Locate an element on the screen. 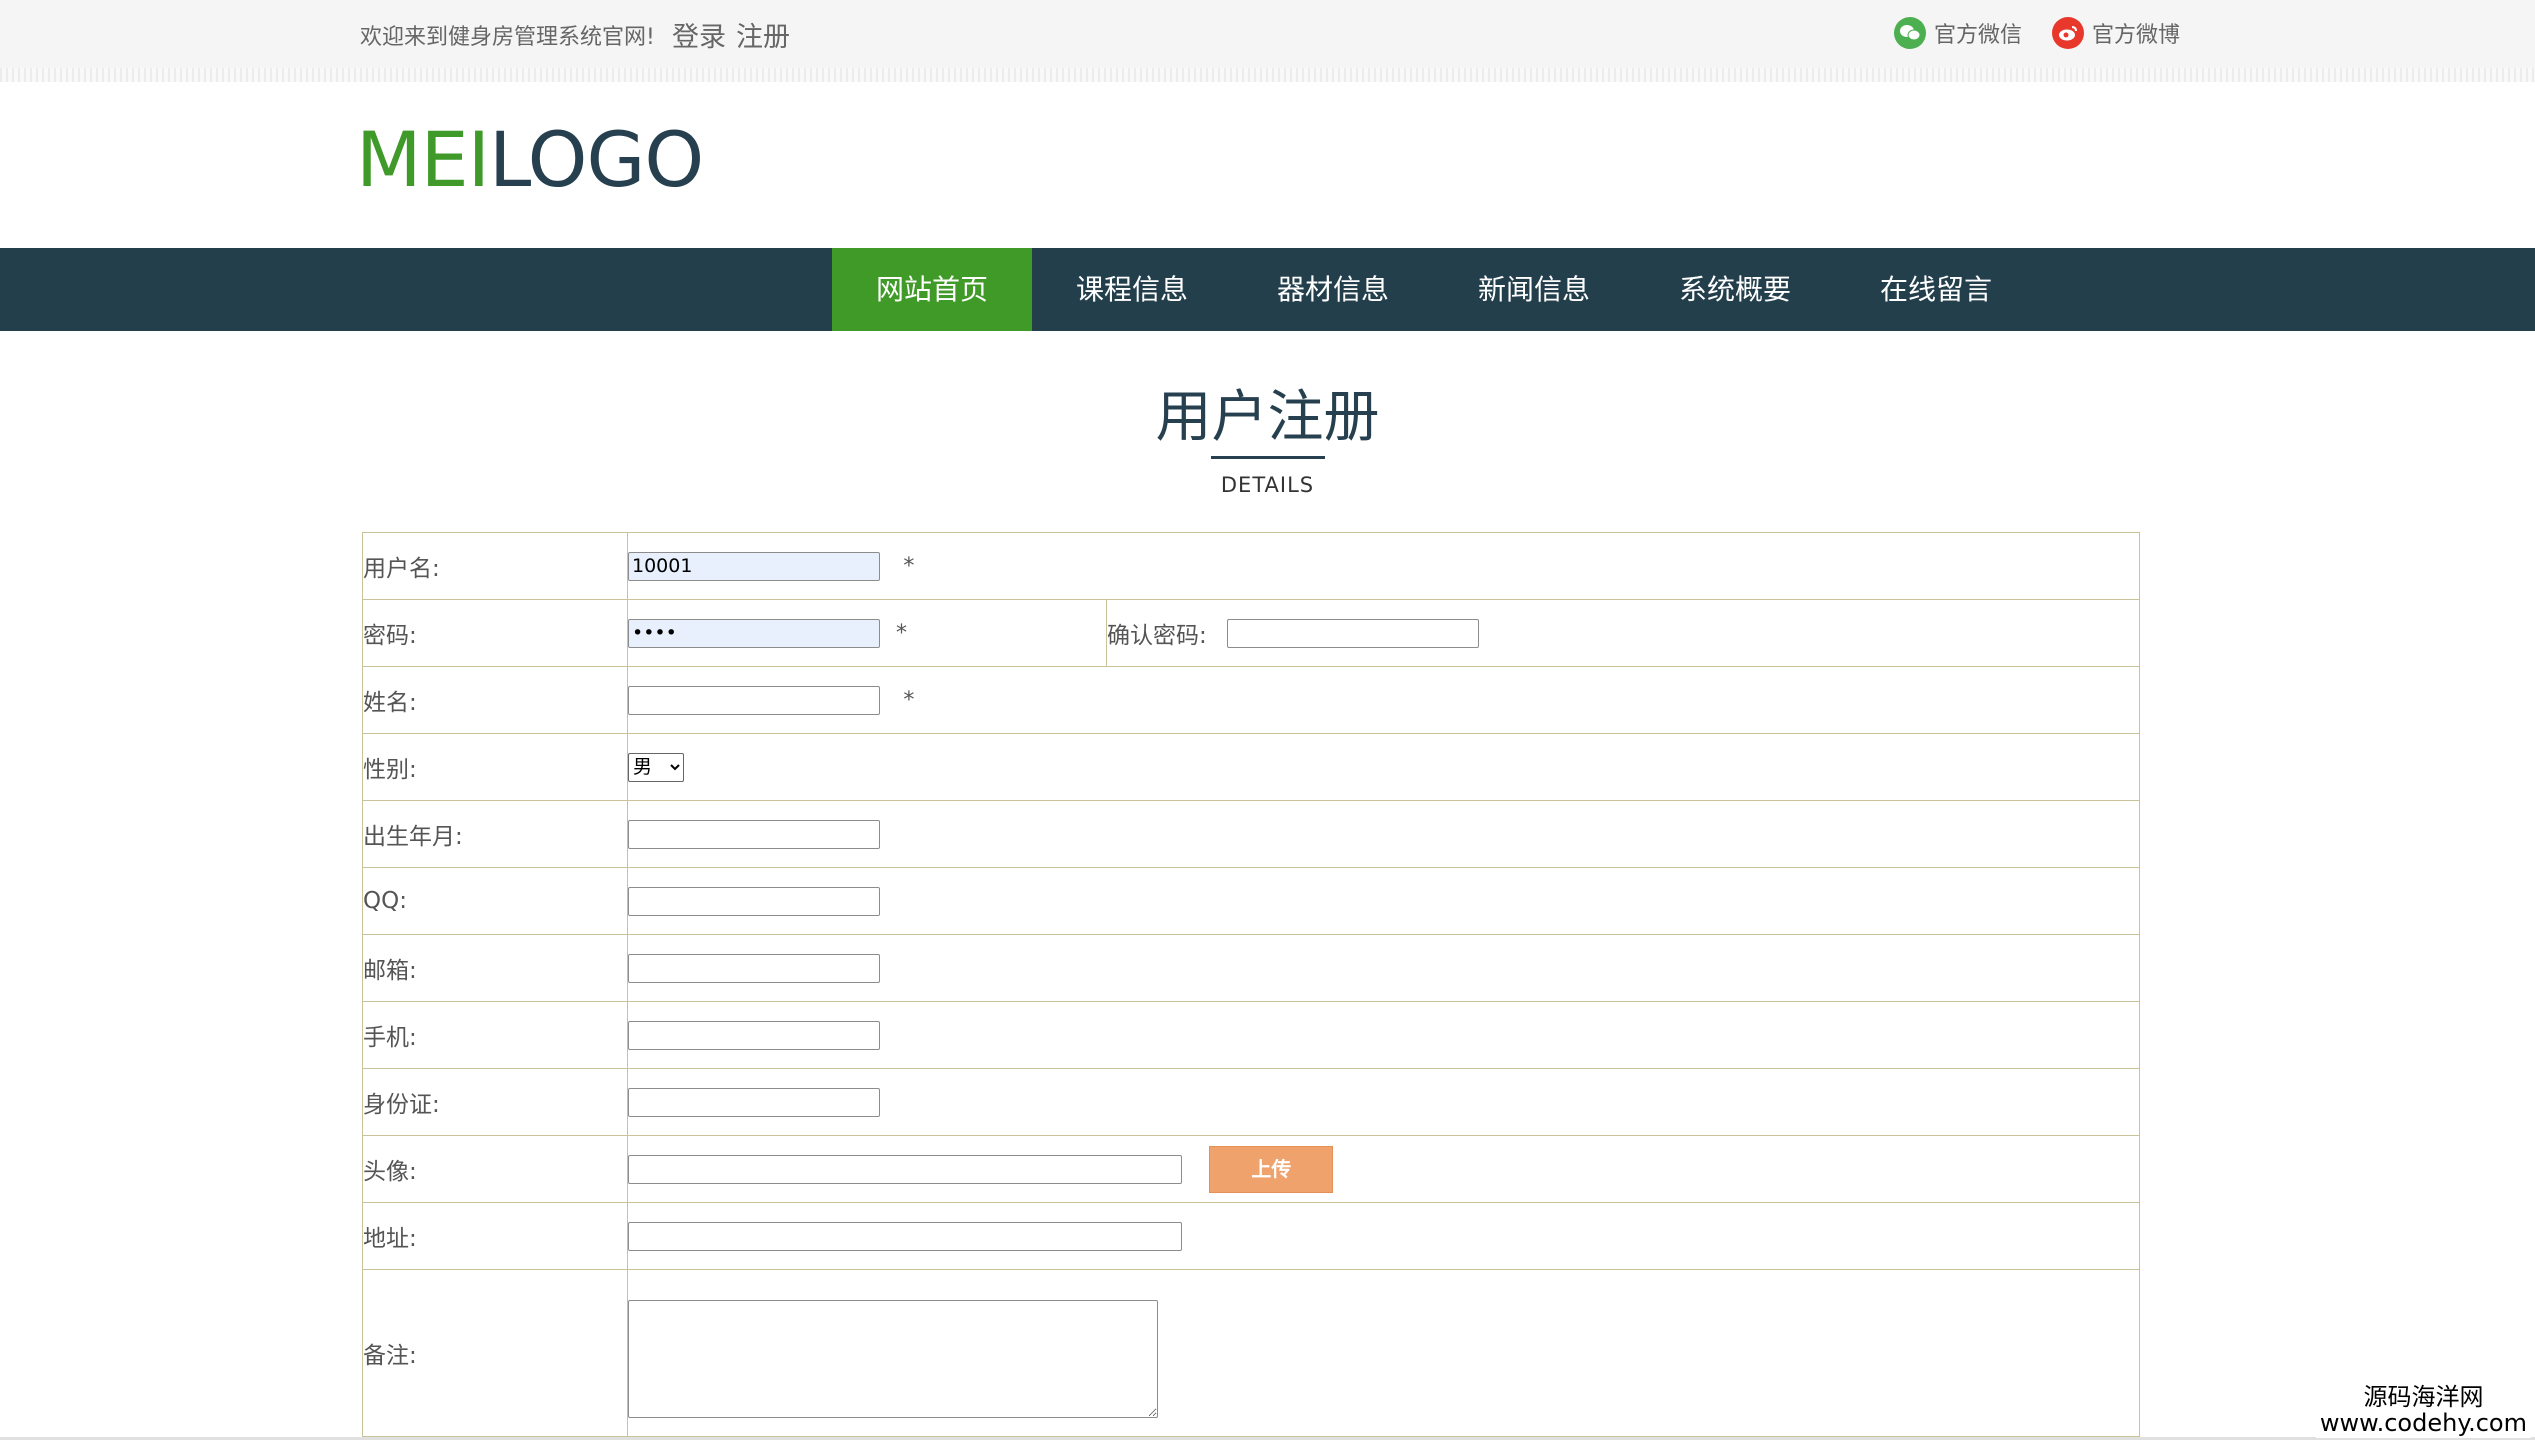  page-title: 用户注册 is located at coordinates (1267, 417).